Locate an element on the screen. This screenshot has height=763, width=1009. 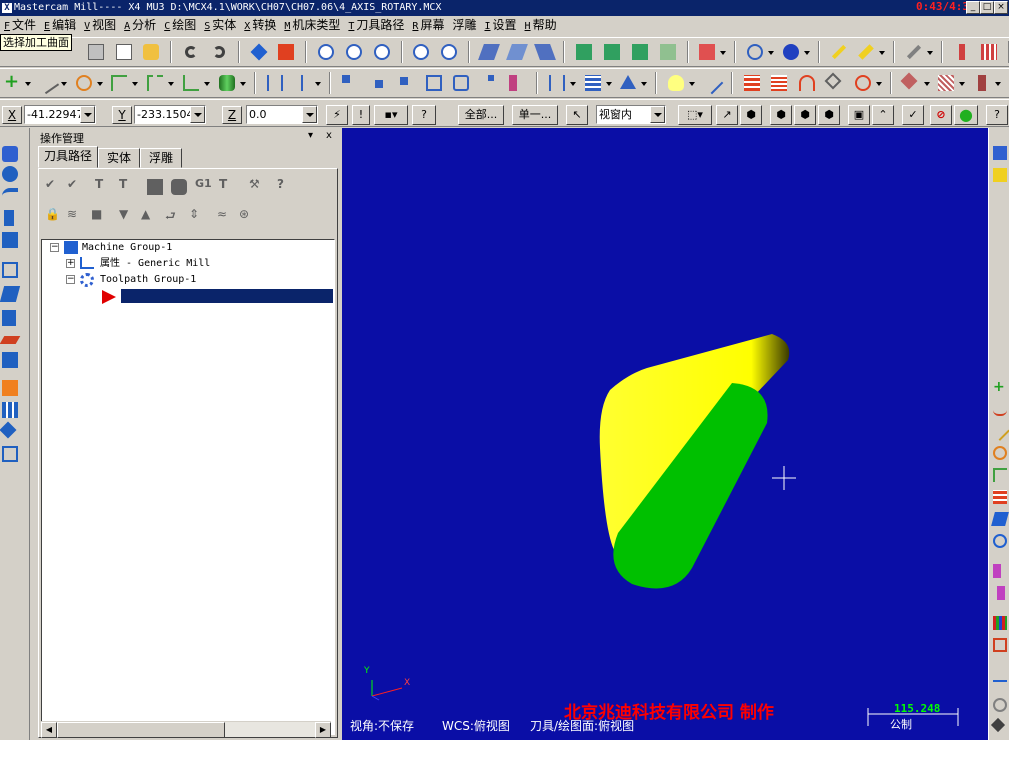
menu-item-1: E 编辑 is located at coordinates (60, 26).